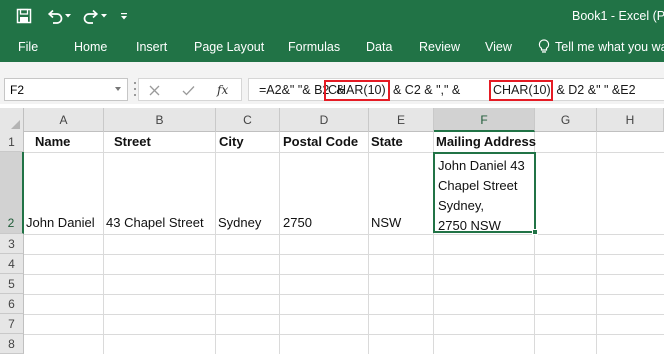 This screenshot has width=664, height=354. What do you see at coordinates (461, 205) in the screenshot?
I see `mailing-address-line: Sydney,` at bounding box center [461, 205].